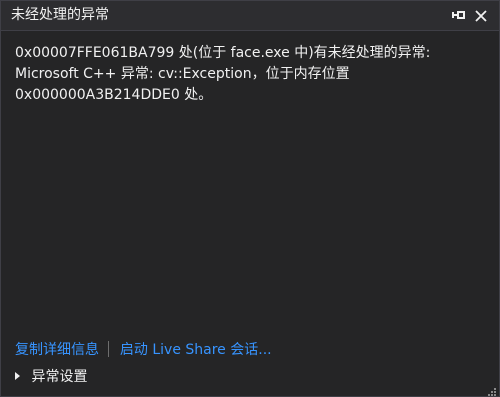 The width and height of the screenshot is (500, 397). I want to click on link-separator, so click(109, 349).